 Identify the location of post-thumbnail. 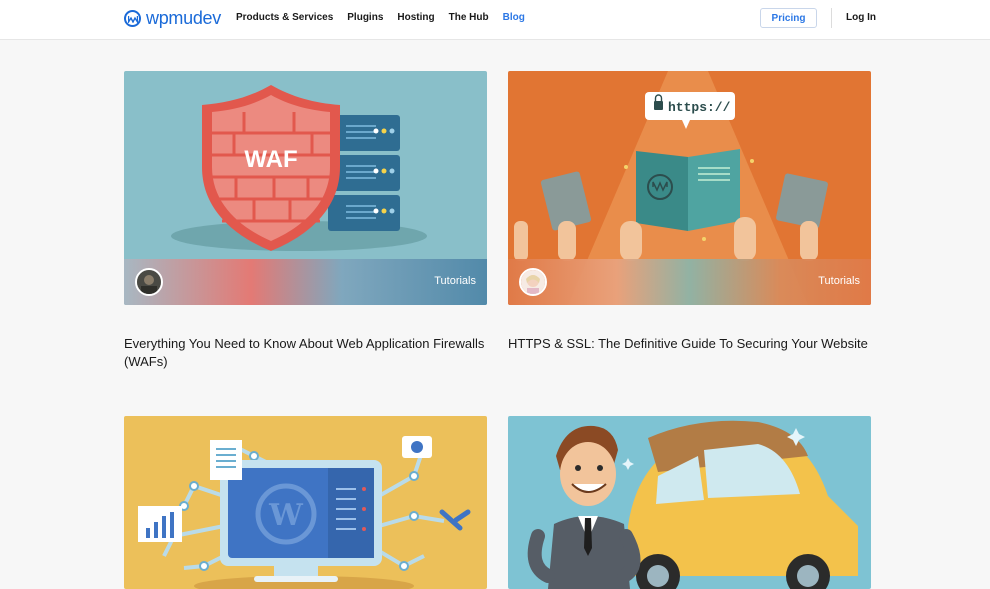
(689, 502).